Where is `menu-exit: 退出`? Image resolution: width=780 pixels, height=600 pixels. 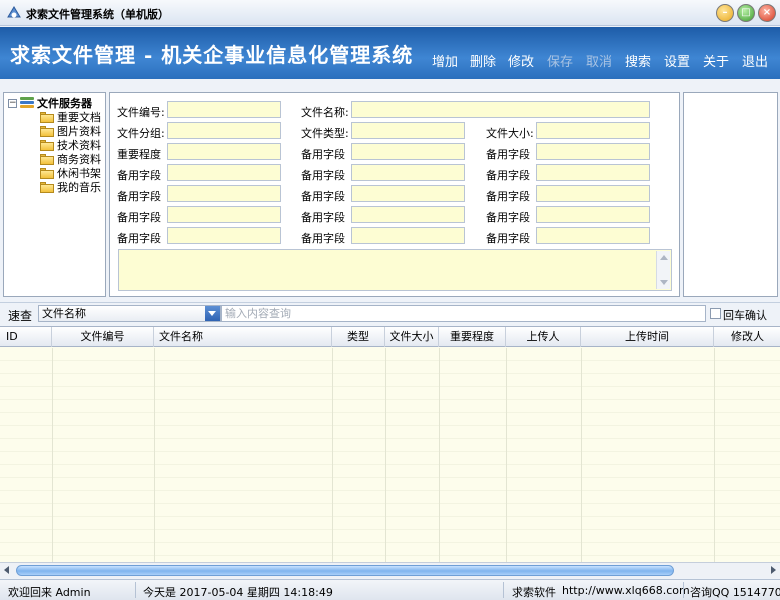
menu-exit: 退出 is located at coordinates (755, 60).